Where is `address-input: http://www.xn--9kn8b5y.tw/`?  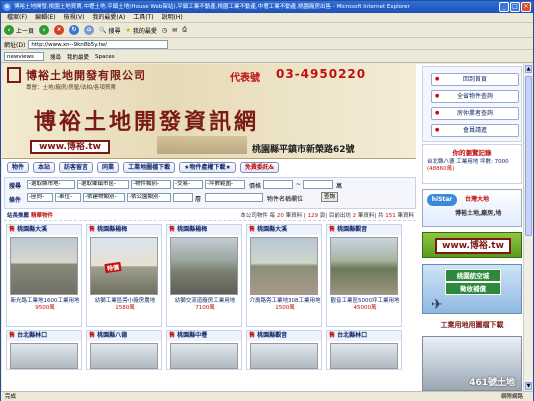
address-input: http://www.xn--9kn8b5y.tw/ is located at coordinates (98, 44).